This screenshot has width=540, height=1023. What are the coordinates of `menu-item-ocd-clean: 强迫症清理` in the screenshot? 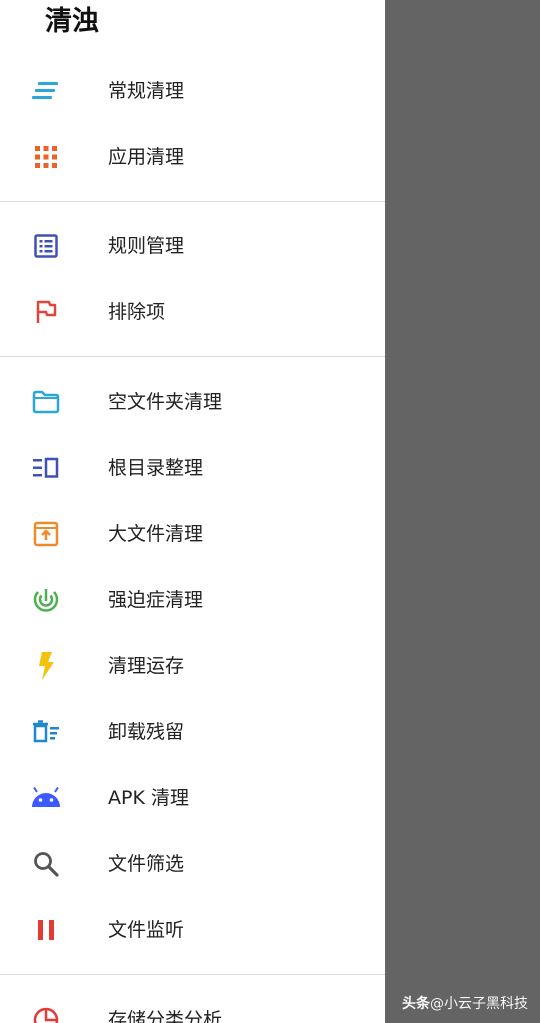 It's located at (192, 600).